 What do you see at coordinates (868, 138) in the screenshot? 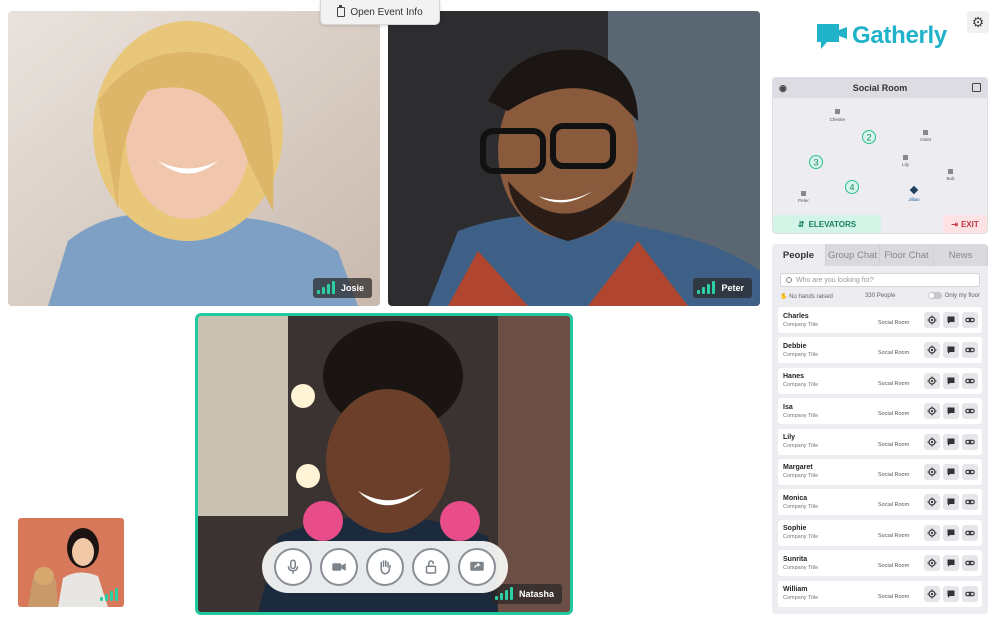
I see `group-count-2: 2` at bounding box center [868, 138].